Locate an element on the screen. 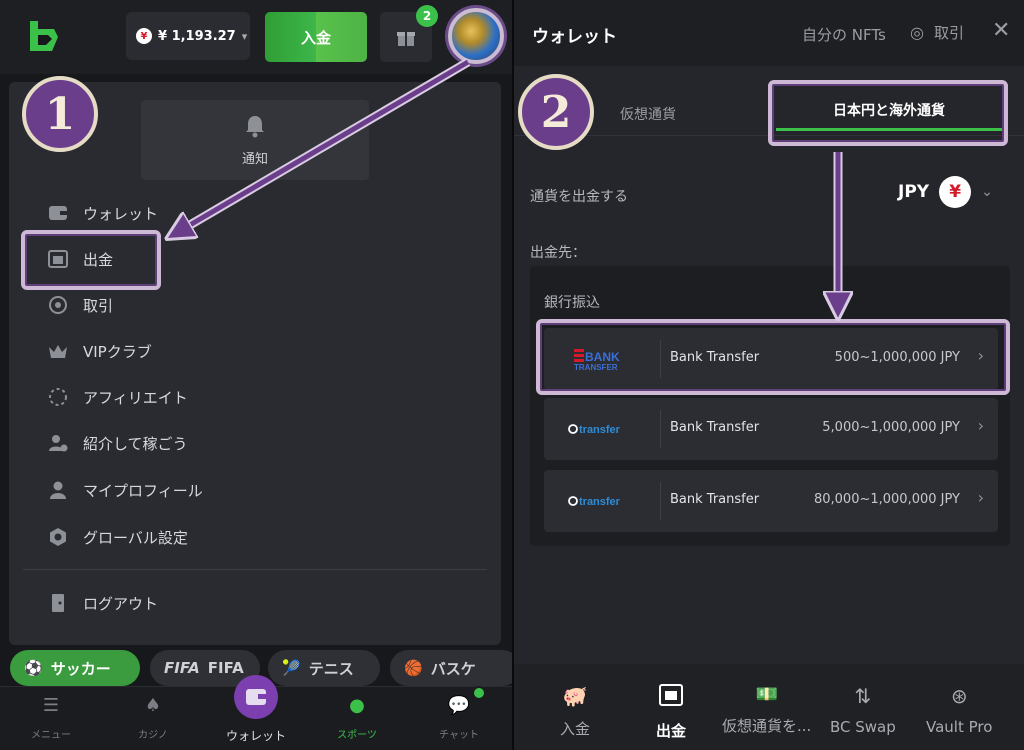  nav-label: BC Swap is located at coordinates (863, 727).